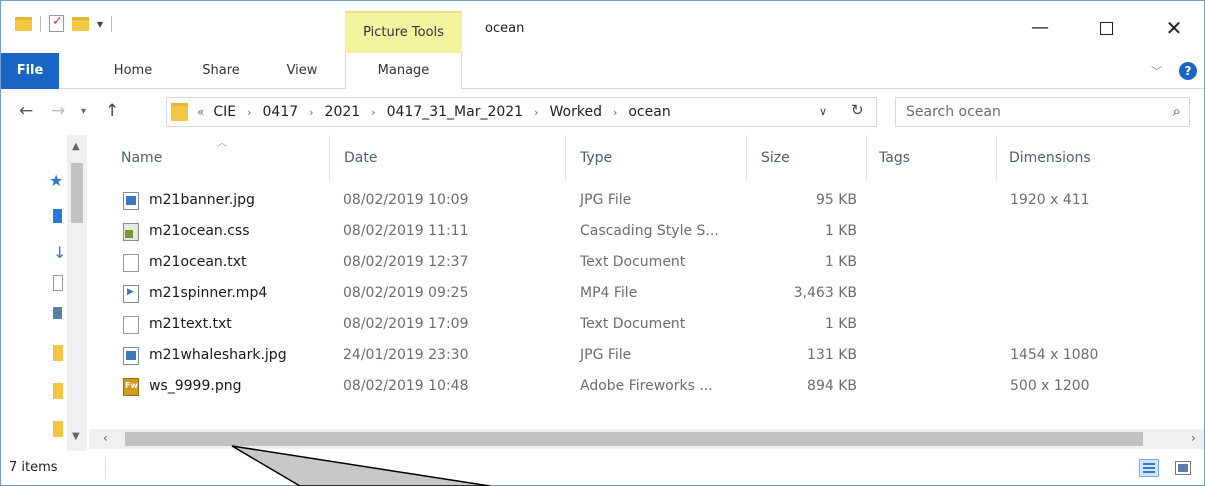 The height and width of the screenshot is (486, 1205). What do you see at coordinates (1177, 111) in the screenshot?
I see `search-icon: ⌕` at bounding box center [1177, 111].